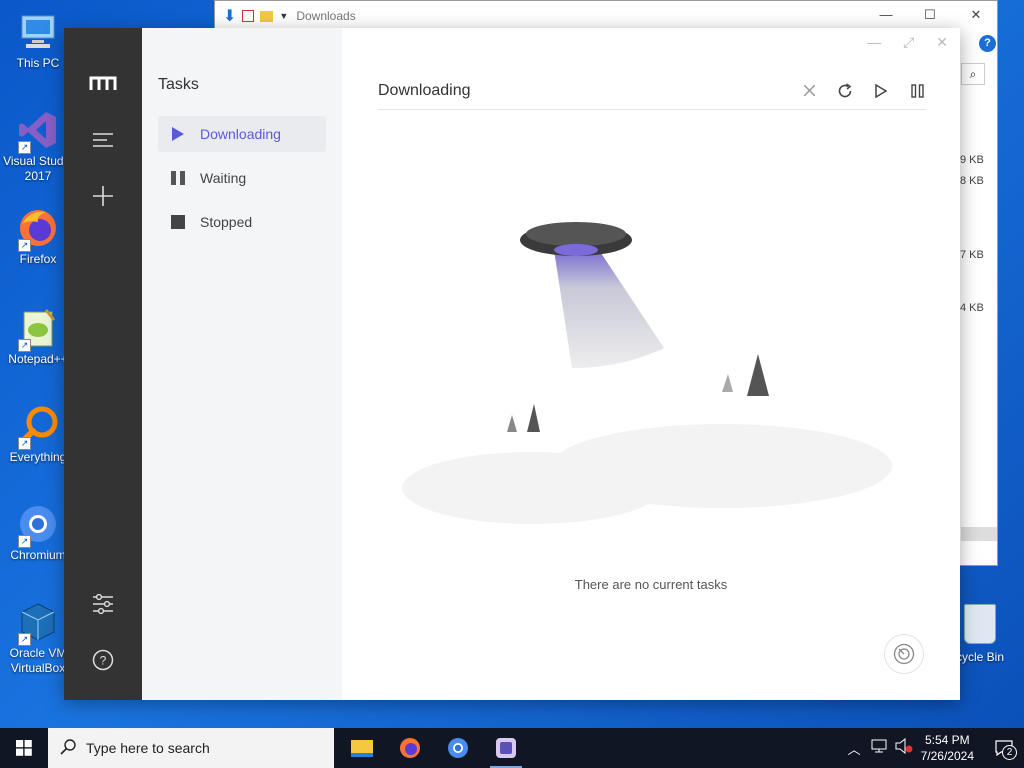 This screenshot has width=1024, height=768. I want to click on virtualbox-icon: ↗, so click(38, 623).